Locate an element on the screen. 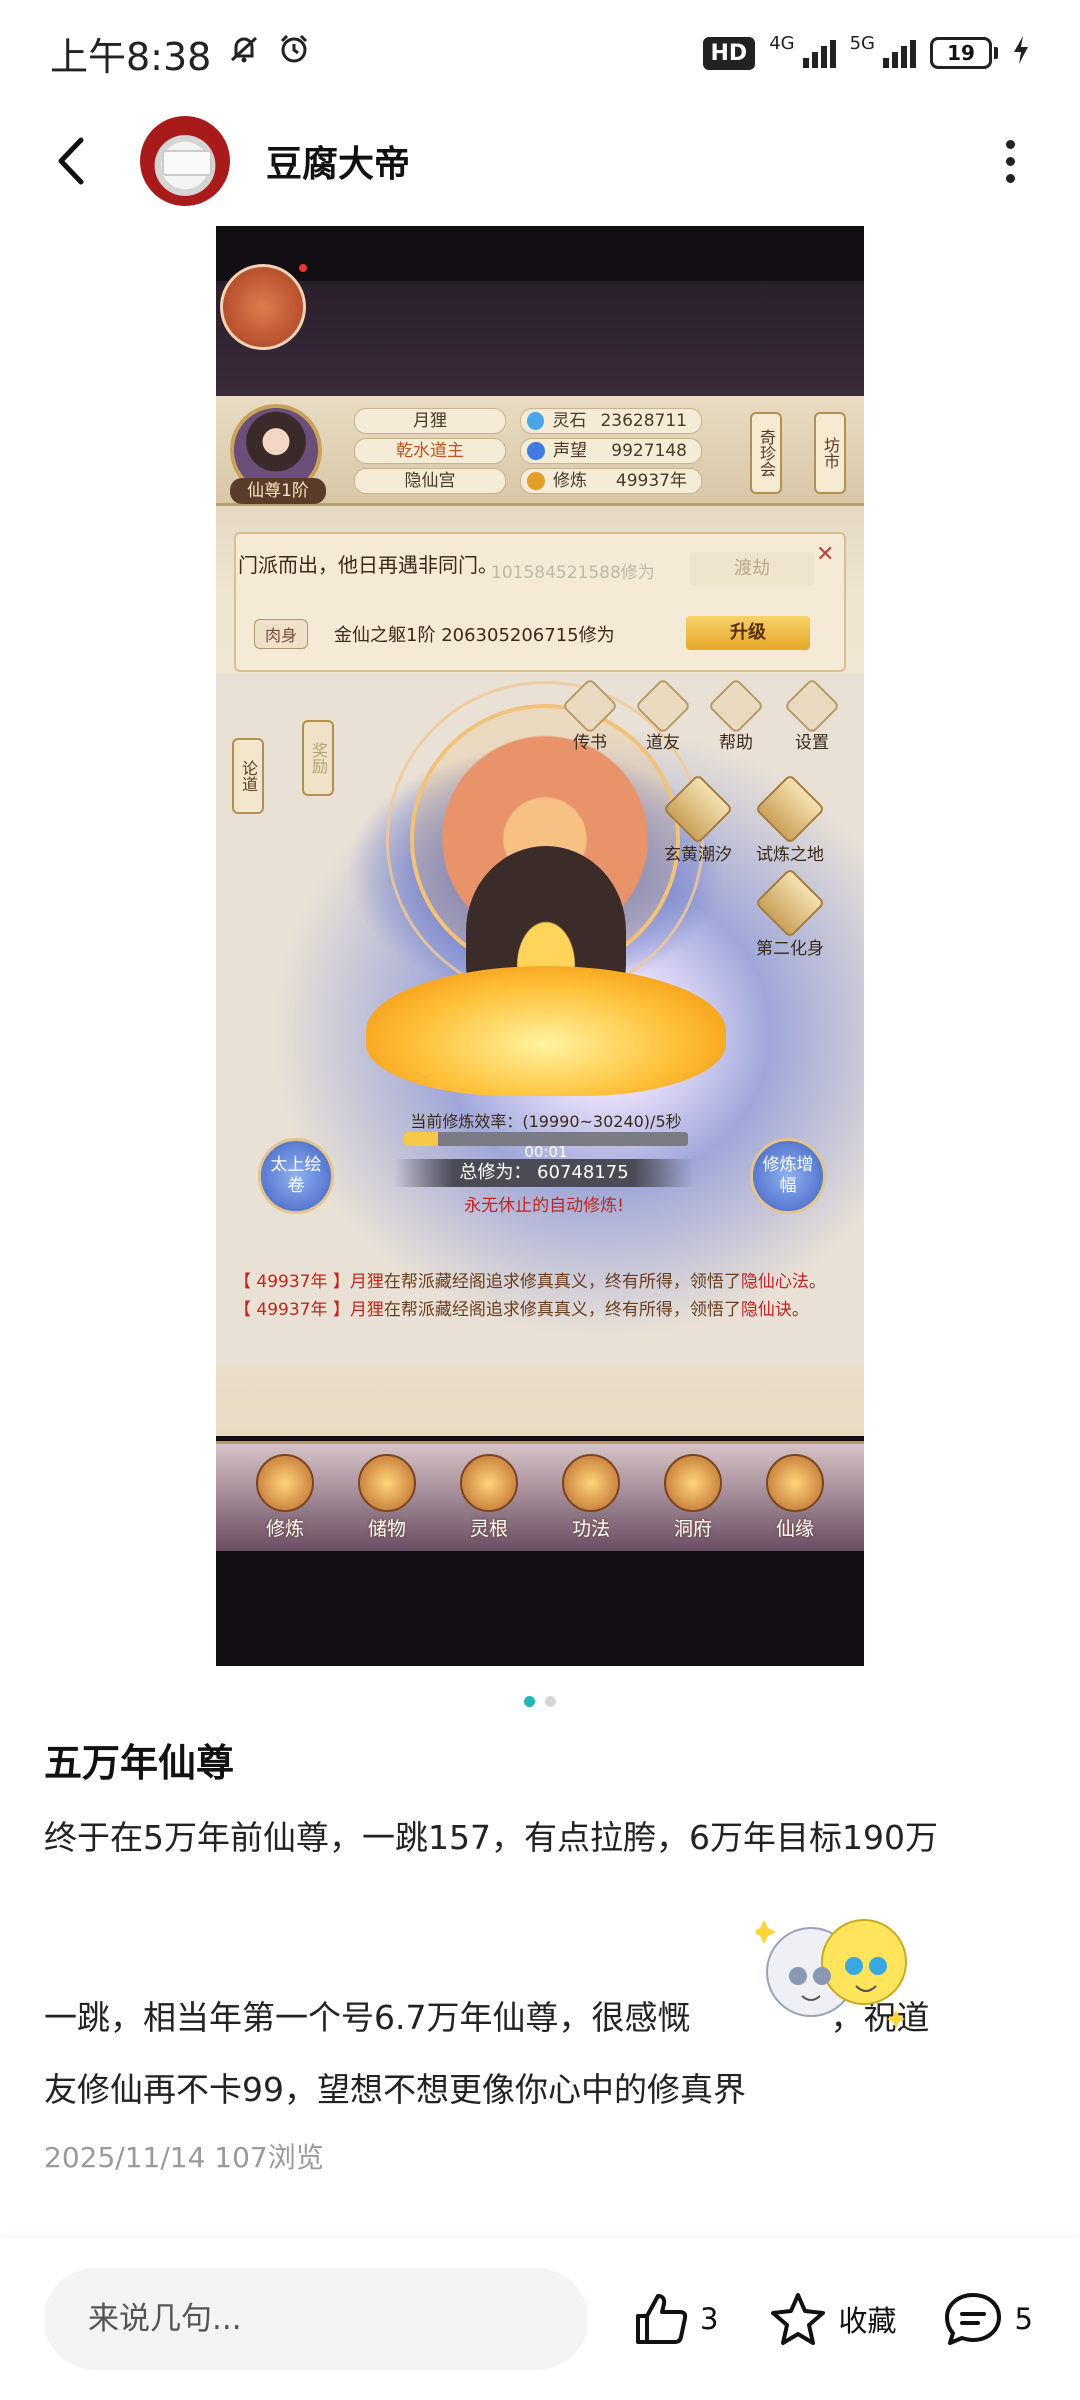 This screenshot has height=2400, width=1080. close-icon: ✕ is located at coordinates (825, 554).